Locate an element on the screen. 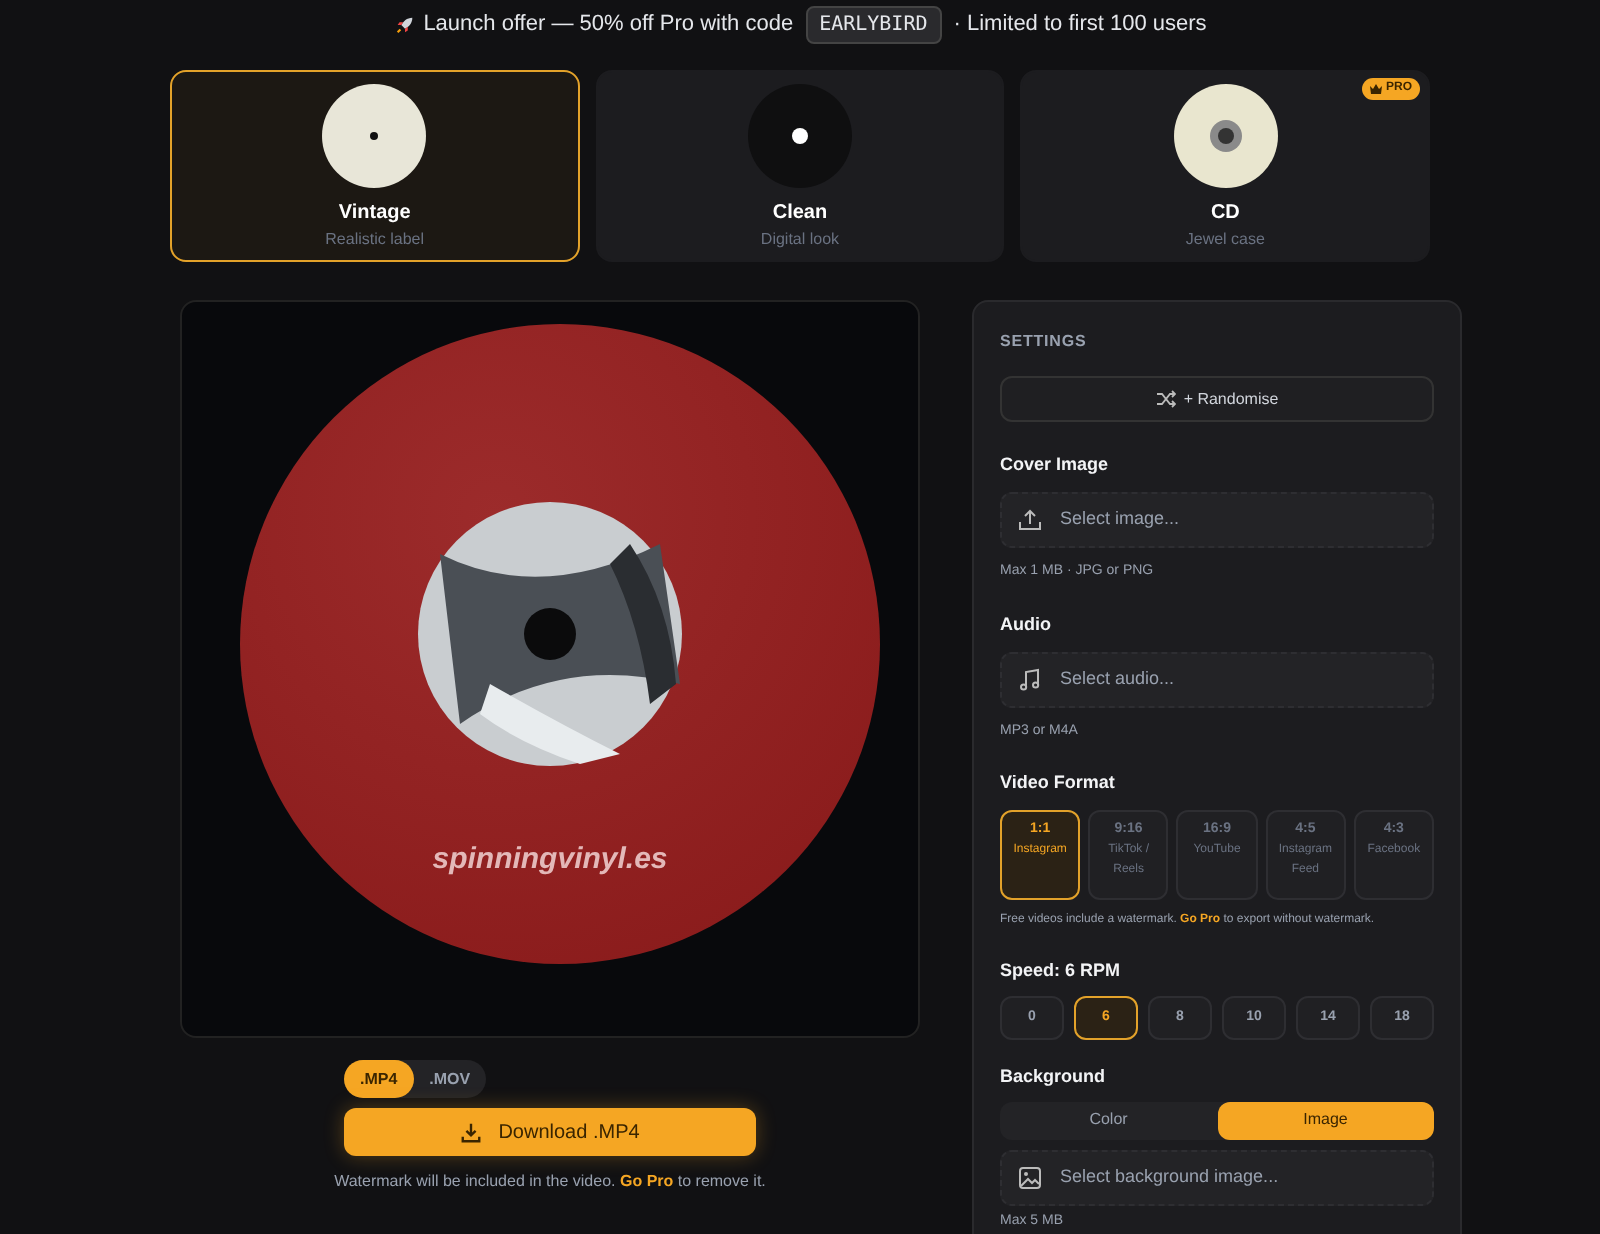 The image size is (1600, 1234). format-toggle: .MOV is located at coordinates (450, 1079).